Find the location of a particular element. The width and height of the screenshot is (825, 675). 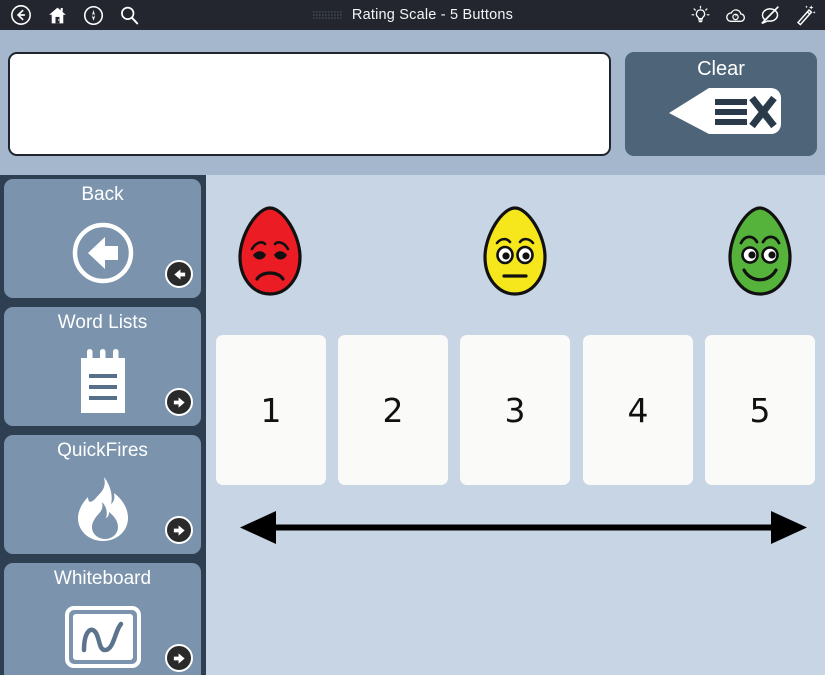

neutral-face is located at coordinates (515, 251).